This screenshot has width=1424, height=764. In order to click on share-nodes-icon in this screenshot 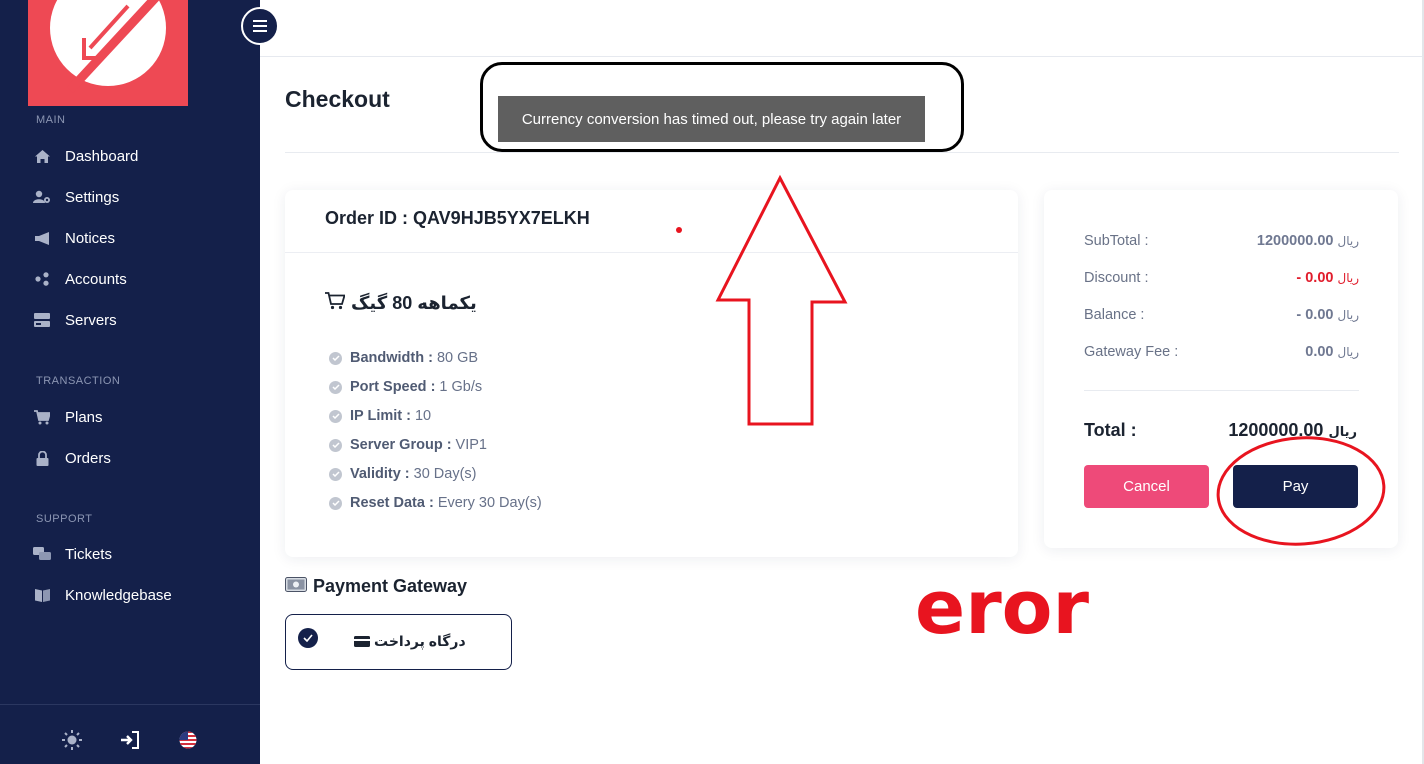, I will do `click(42, 279)`.